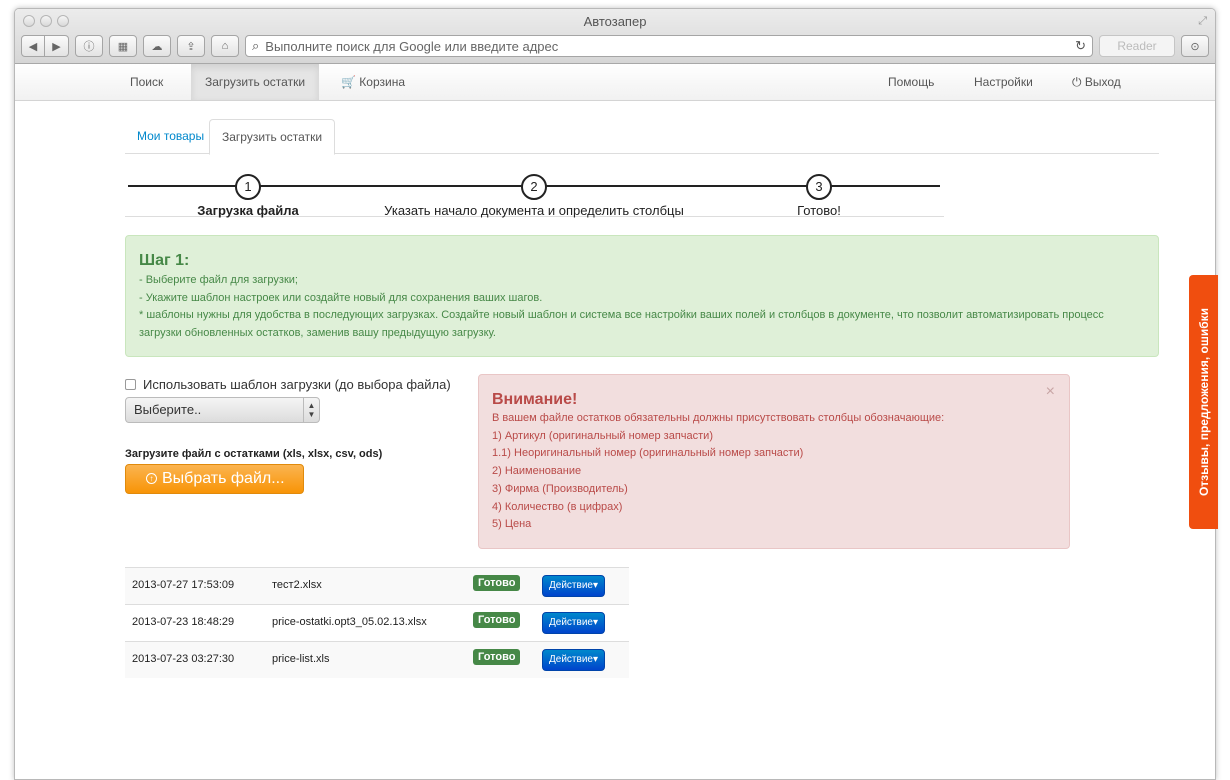 The height and width of the screenshot is (780, 1230). I want to click on template-select-value: Выберите.., so click(168, 409).